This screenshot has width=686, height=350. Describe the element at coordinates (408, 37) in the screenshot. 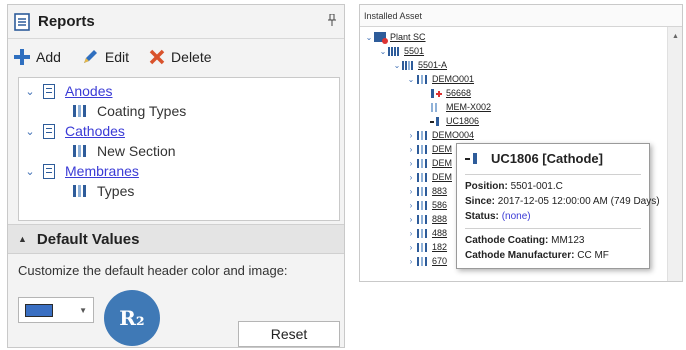

I see `plant-label: Plant SC` at that location.